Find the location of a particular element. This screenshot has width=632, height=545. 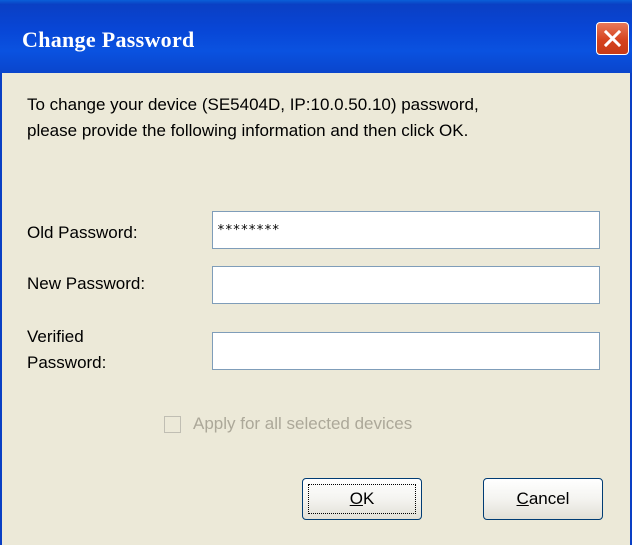

verified-password-label-line-2: Password: is located at coordinates (67, 362).